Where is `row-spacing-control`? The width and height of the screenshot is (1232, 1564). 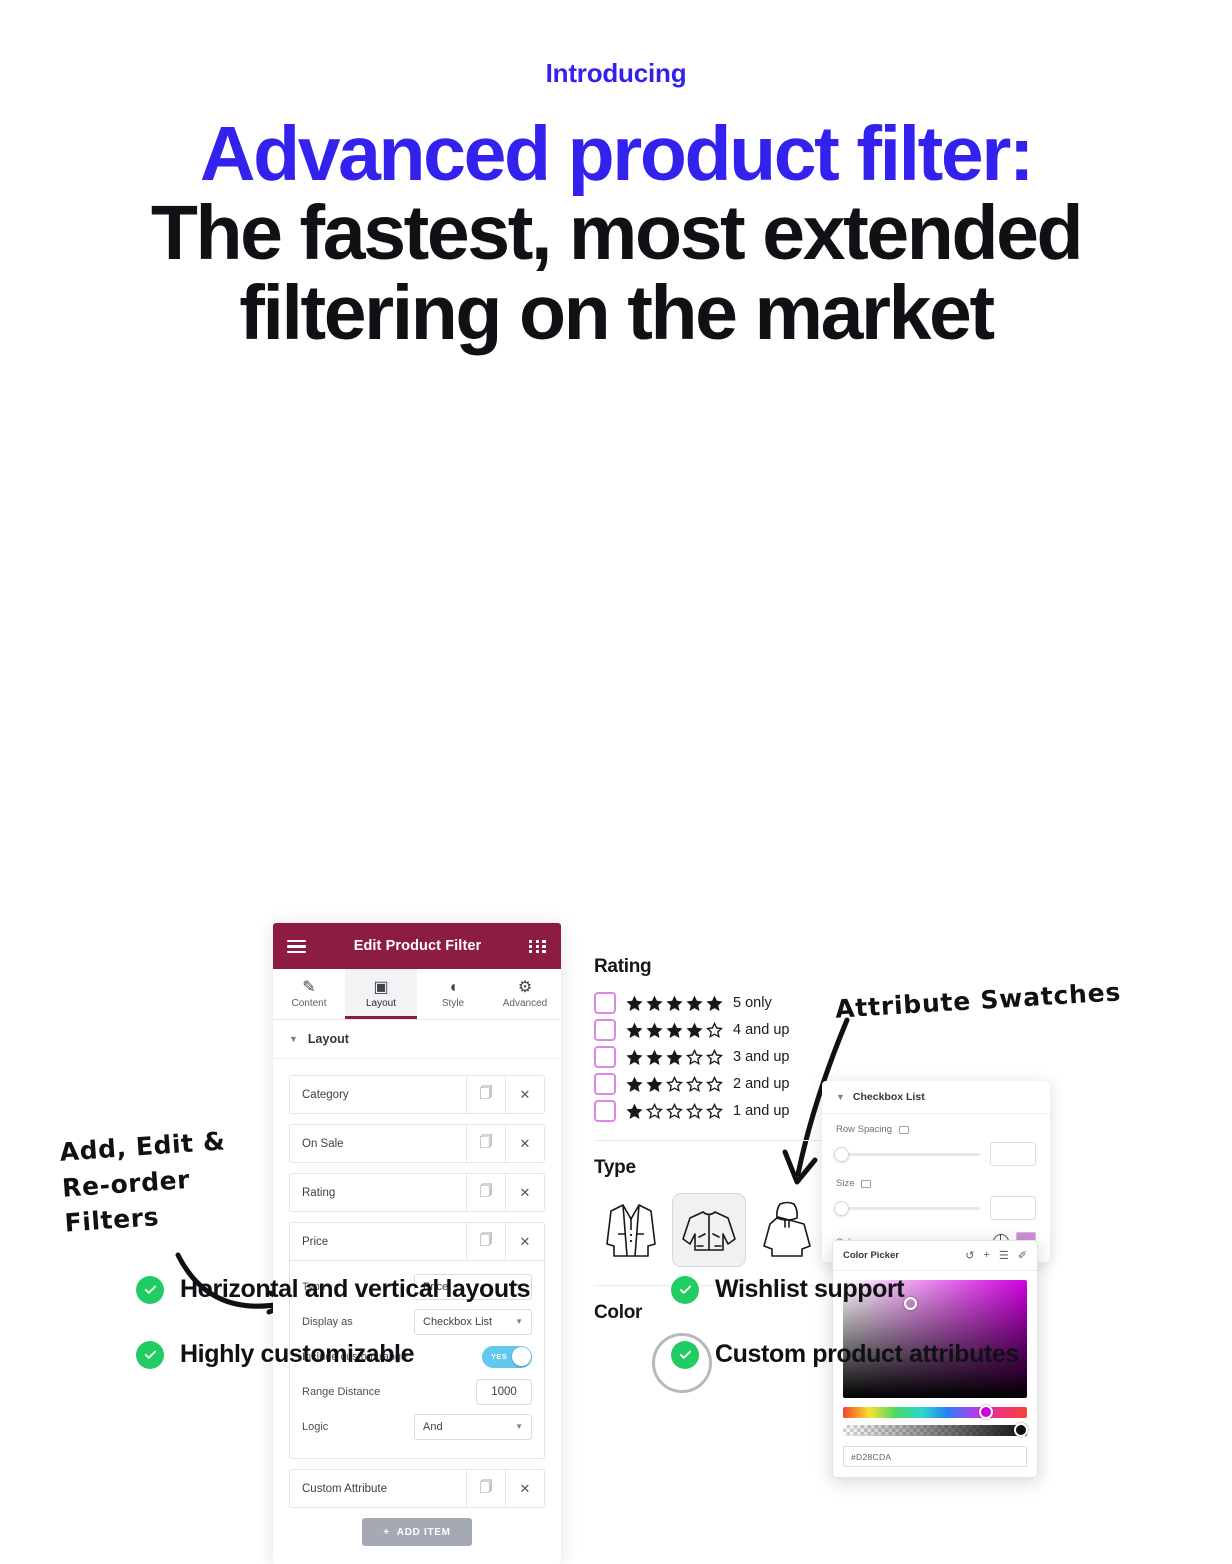
row-spacing-control is located at coordinates (935, 1154).